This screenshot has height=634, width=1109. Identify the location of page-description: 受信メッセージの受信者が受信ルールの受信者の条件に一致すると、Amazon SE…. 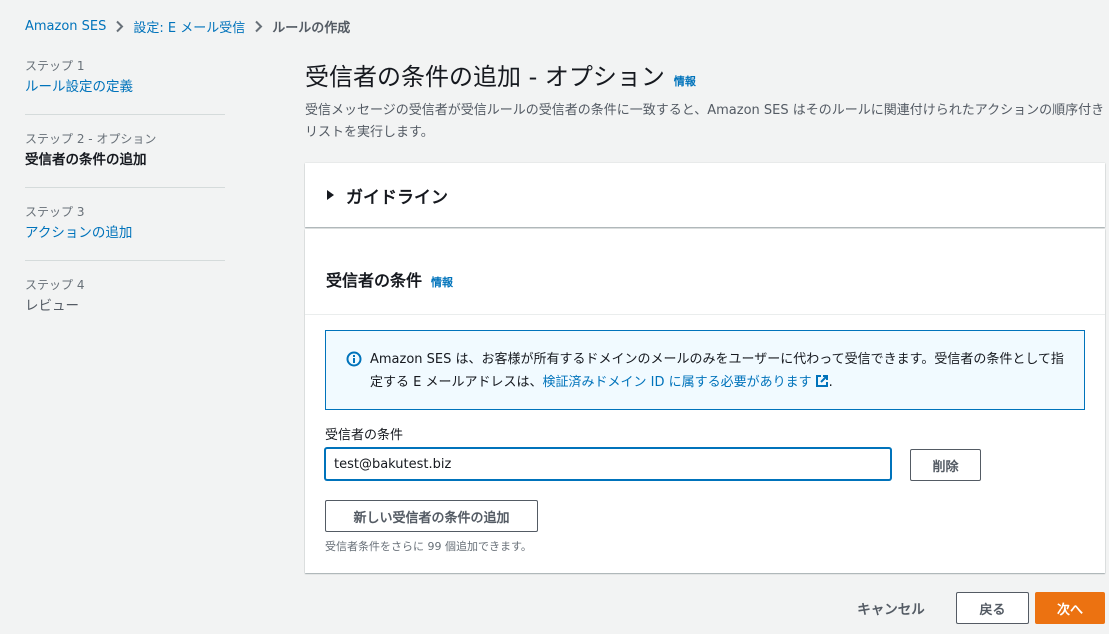
(705, 121).